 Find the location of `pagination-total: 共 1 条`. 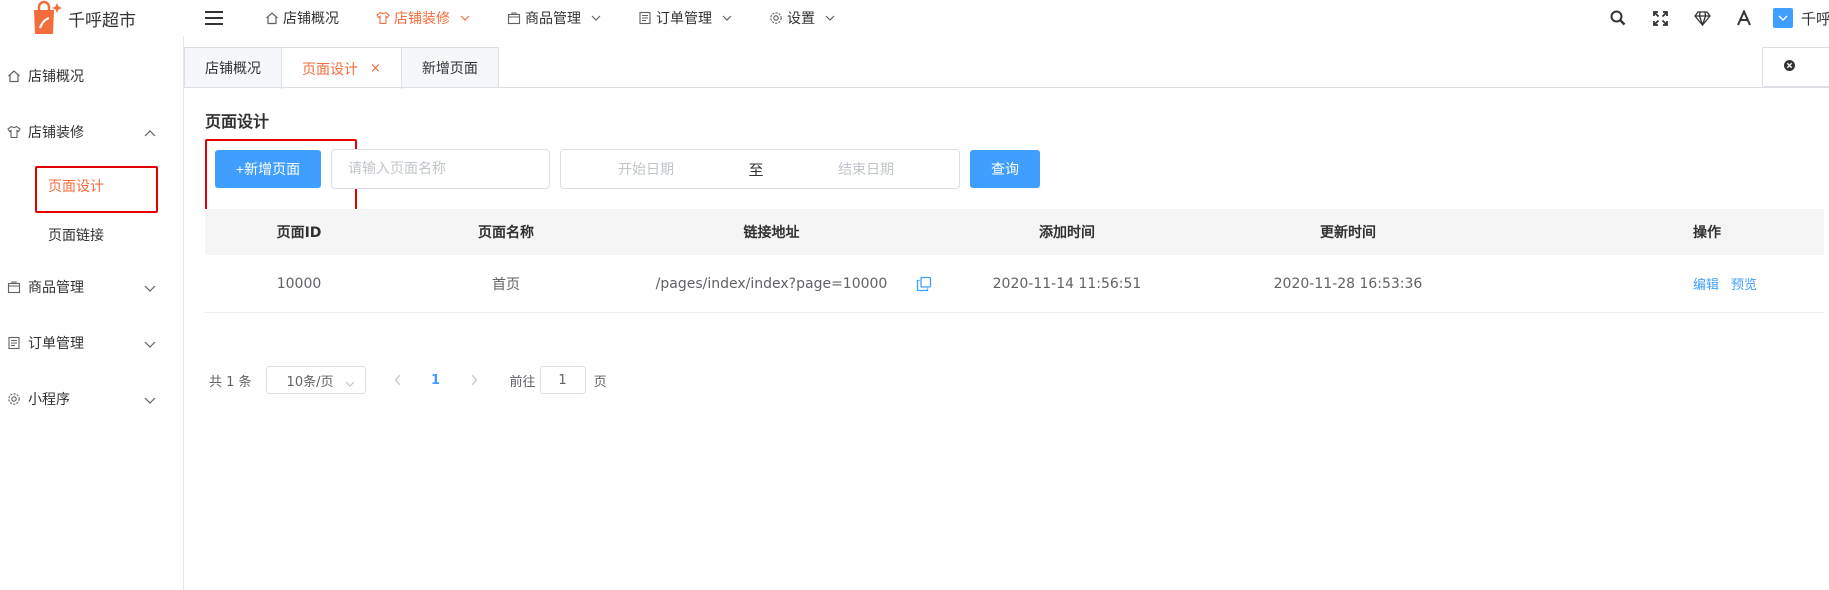

pagination-total: 共 1 条 is located at coordinates (230, 382).